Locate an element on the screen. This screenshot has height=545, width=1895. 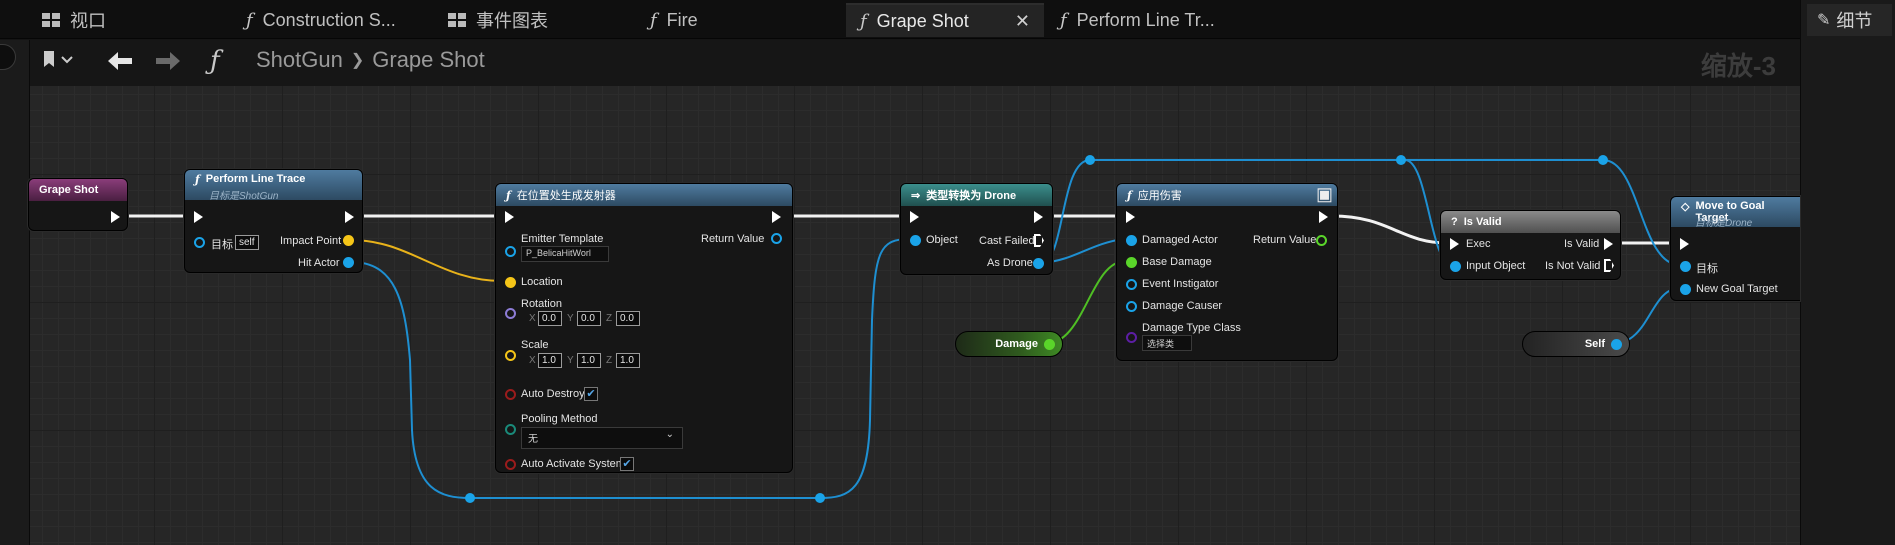
pin-label-is-valid: Is Valid is located at coordinates (1582, 244).